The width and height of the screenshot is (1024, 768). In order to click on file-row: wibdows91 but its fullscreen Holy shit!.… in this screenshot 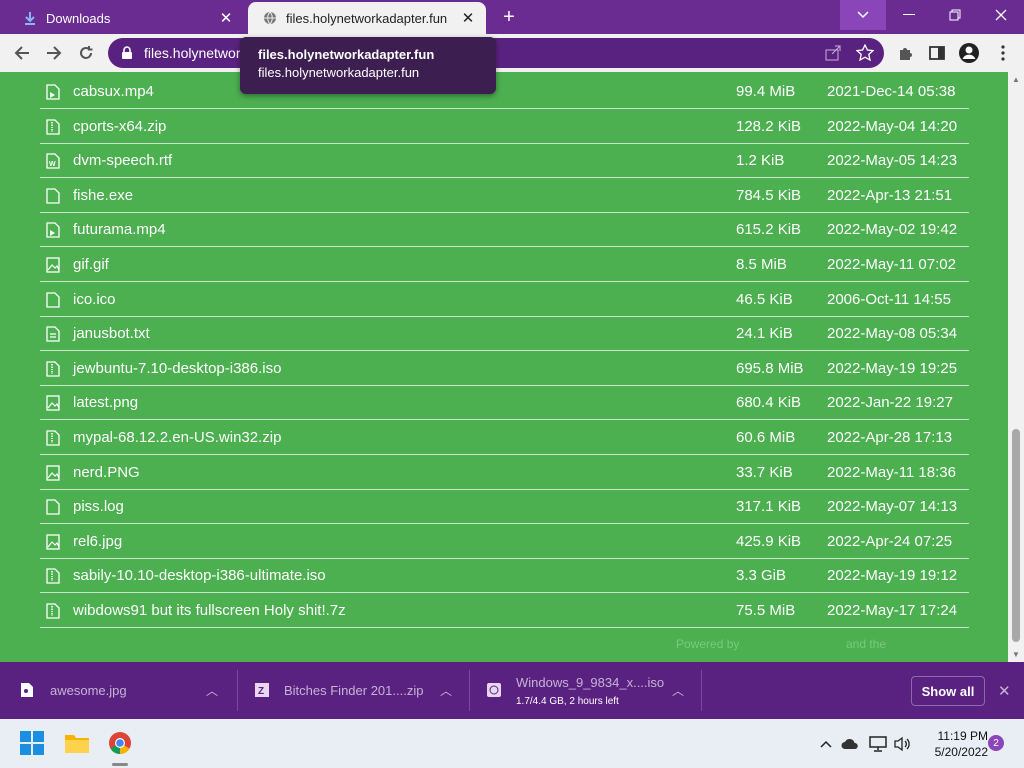, I will do `click(504, 610)`.